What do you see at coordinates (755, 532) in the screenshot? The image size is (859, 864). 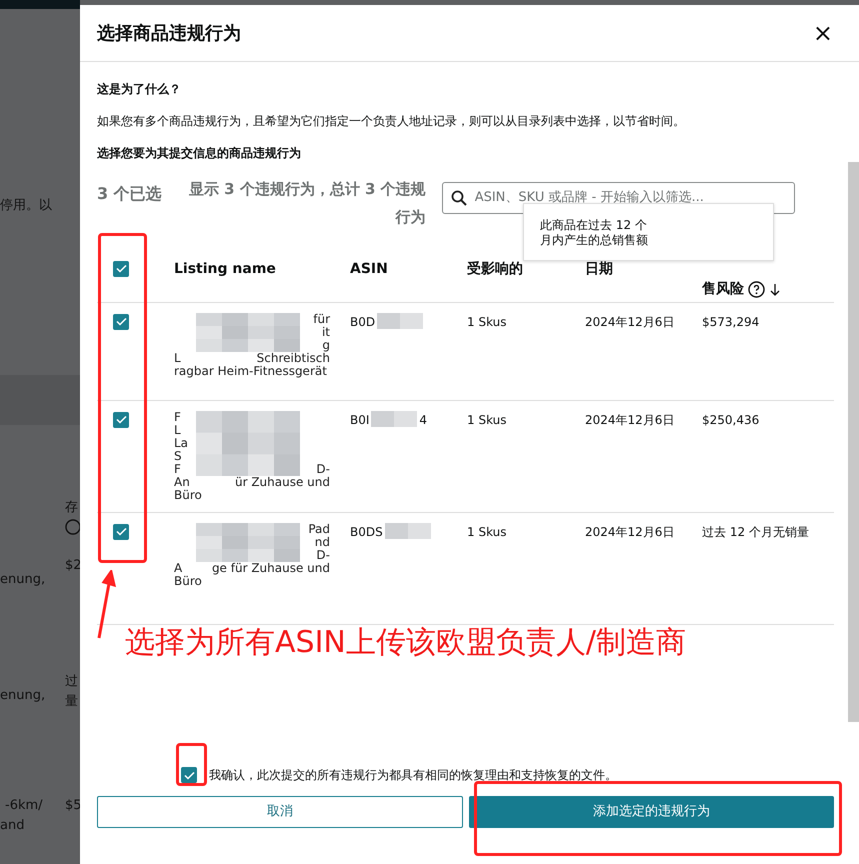 I see `table-cell: 过去 12 个月无销量` at bounding box center [755, 532].